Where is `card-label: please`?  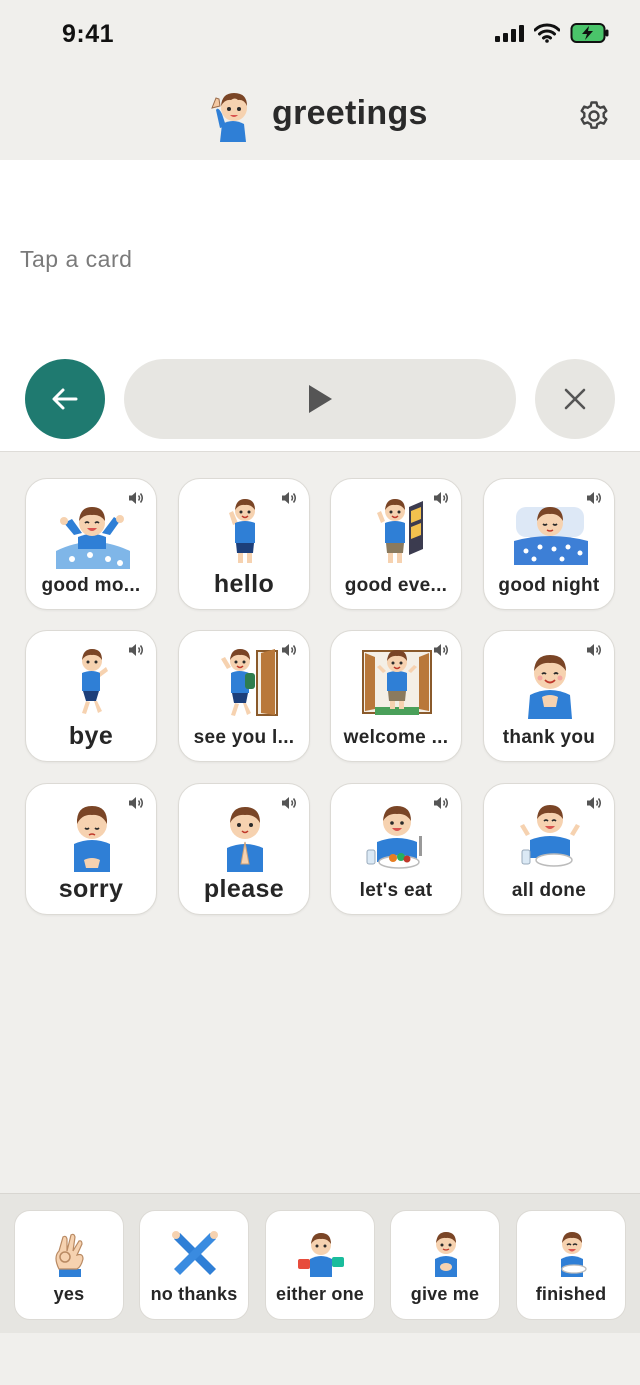
card-label: please is located at coordinates (244, 889).